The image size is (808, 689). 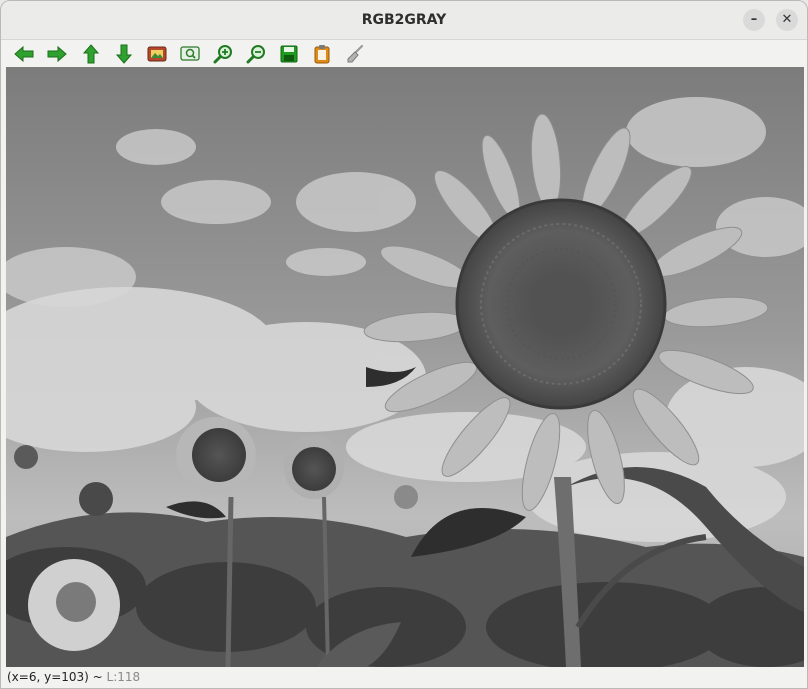 I want to click on pan-up-button, so click(x=91, y=54).